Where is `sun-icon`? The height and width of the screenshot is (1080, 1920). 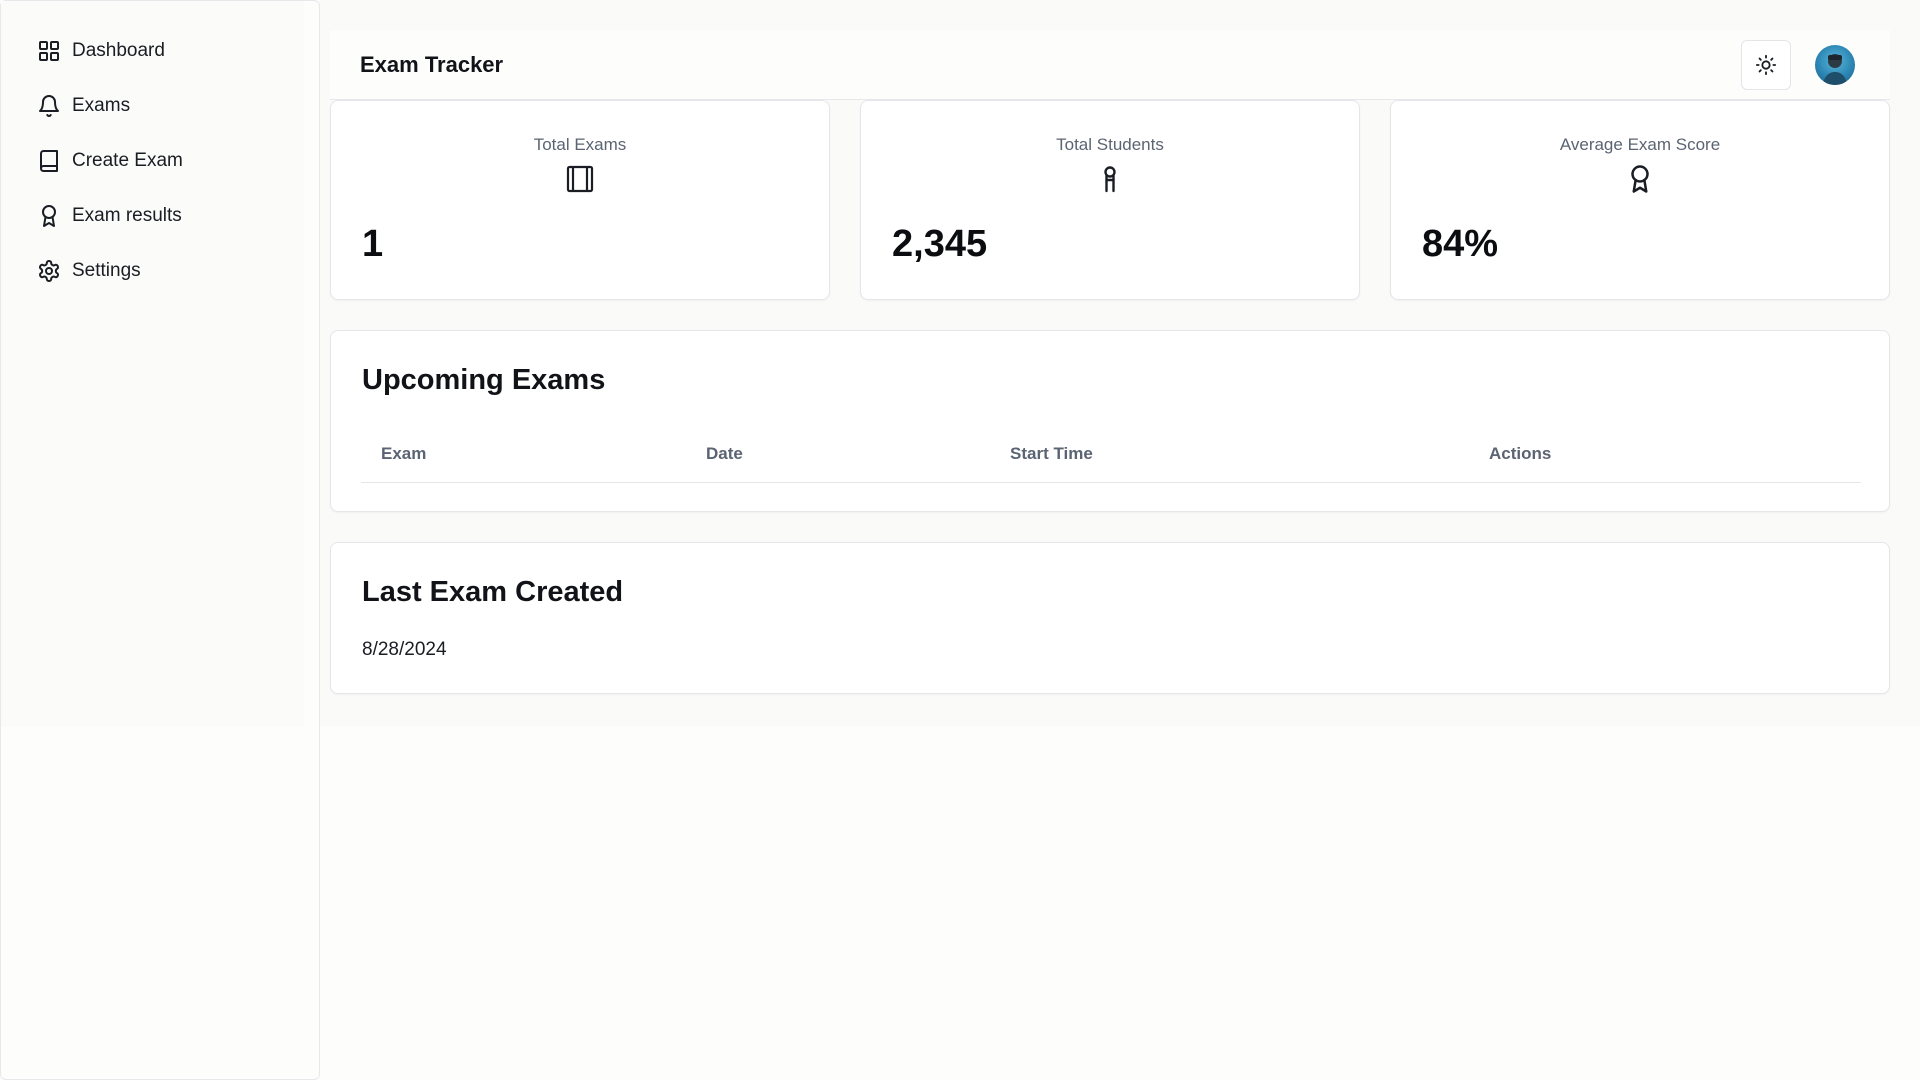 sun-icon is located at coordinates (1766, 65).